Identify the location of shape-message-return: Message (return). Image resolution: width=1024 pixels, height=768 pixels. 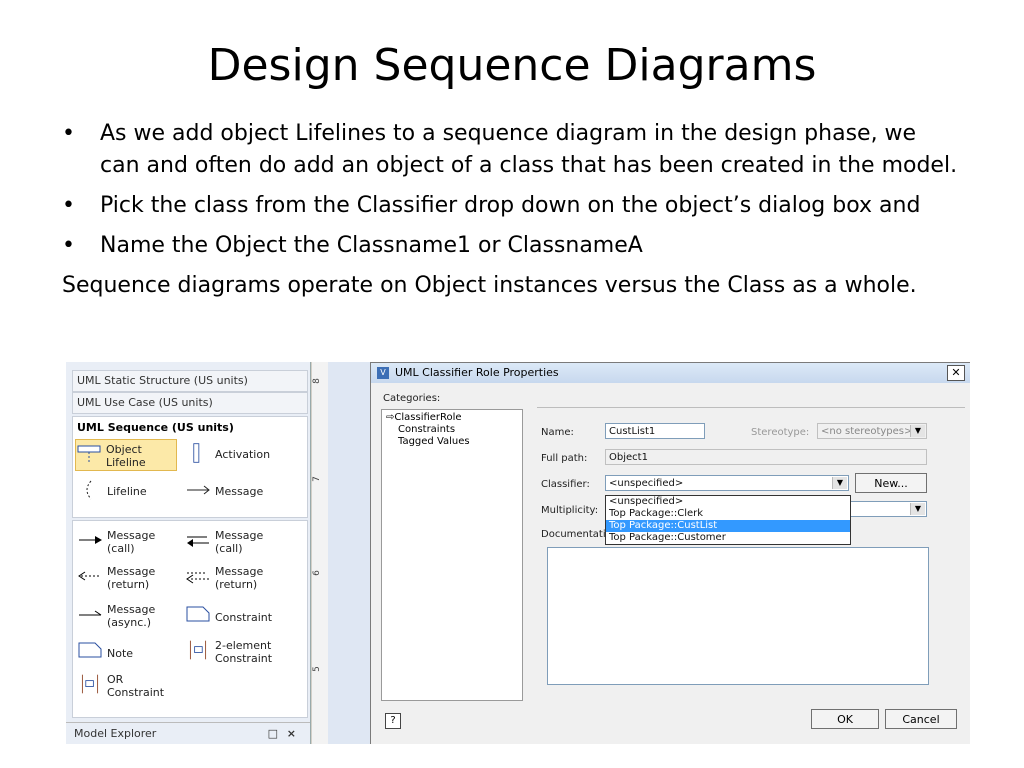
(127, 579).